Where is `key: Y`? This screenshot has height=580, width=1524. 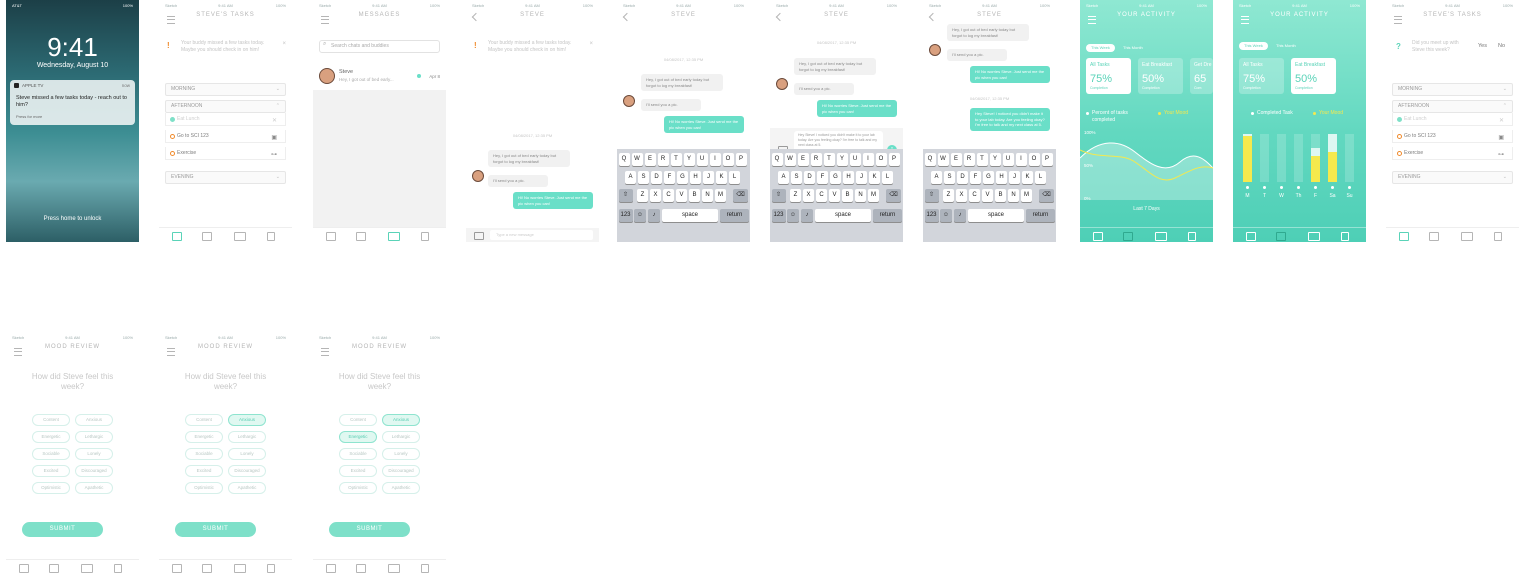
key: Y is located at coordinates (995, 159).